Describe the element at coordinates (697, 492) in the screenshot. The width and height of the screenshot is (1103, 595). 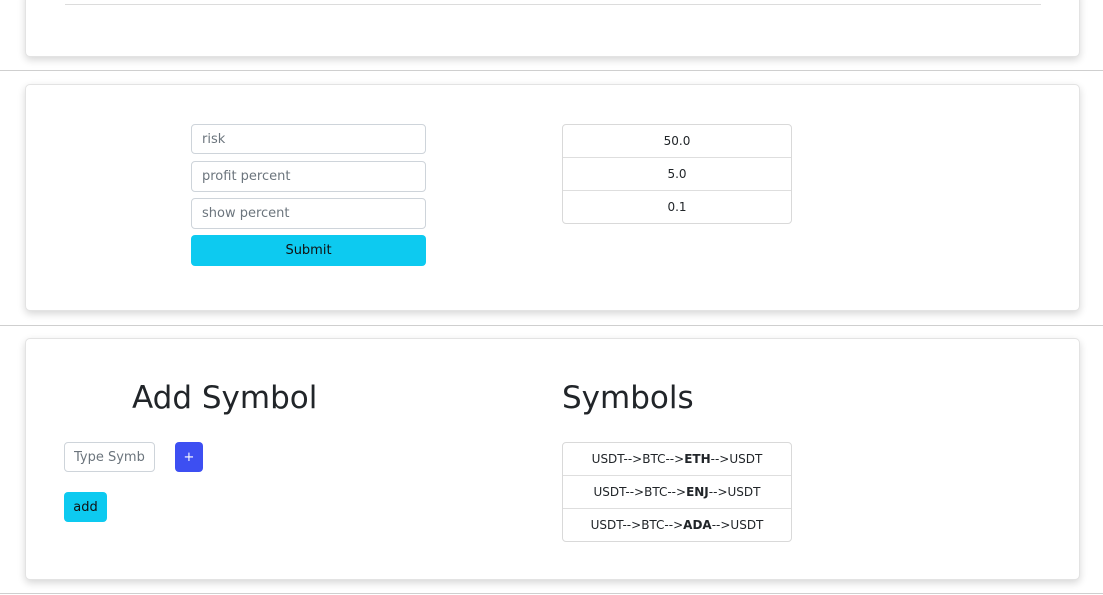
I see `symbol-name: ENJ` at that location.